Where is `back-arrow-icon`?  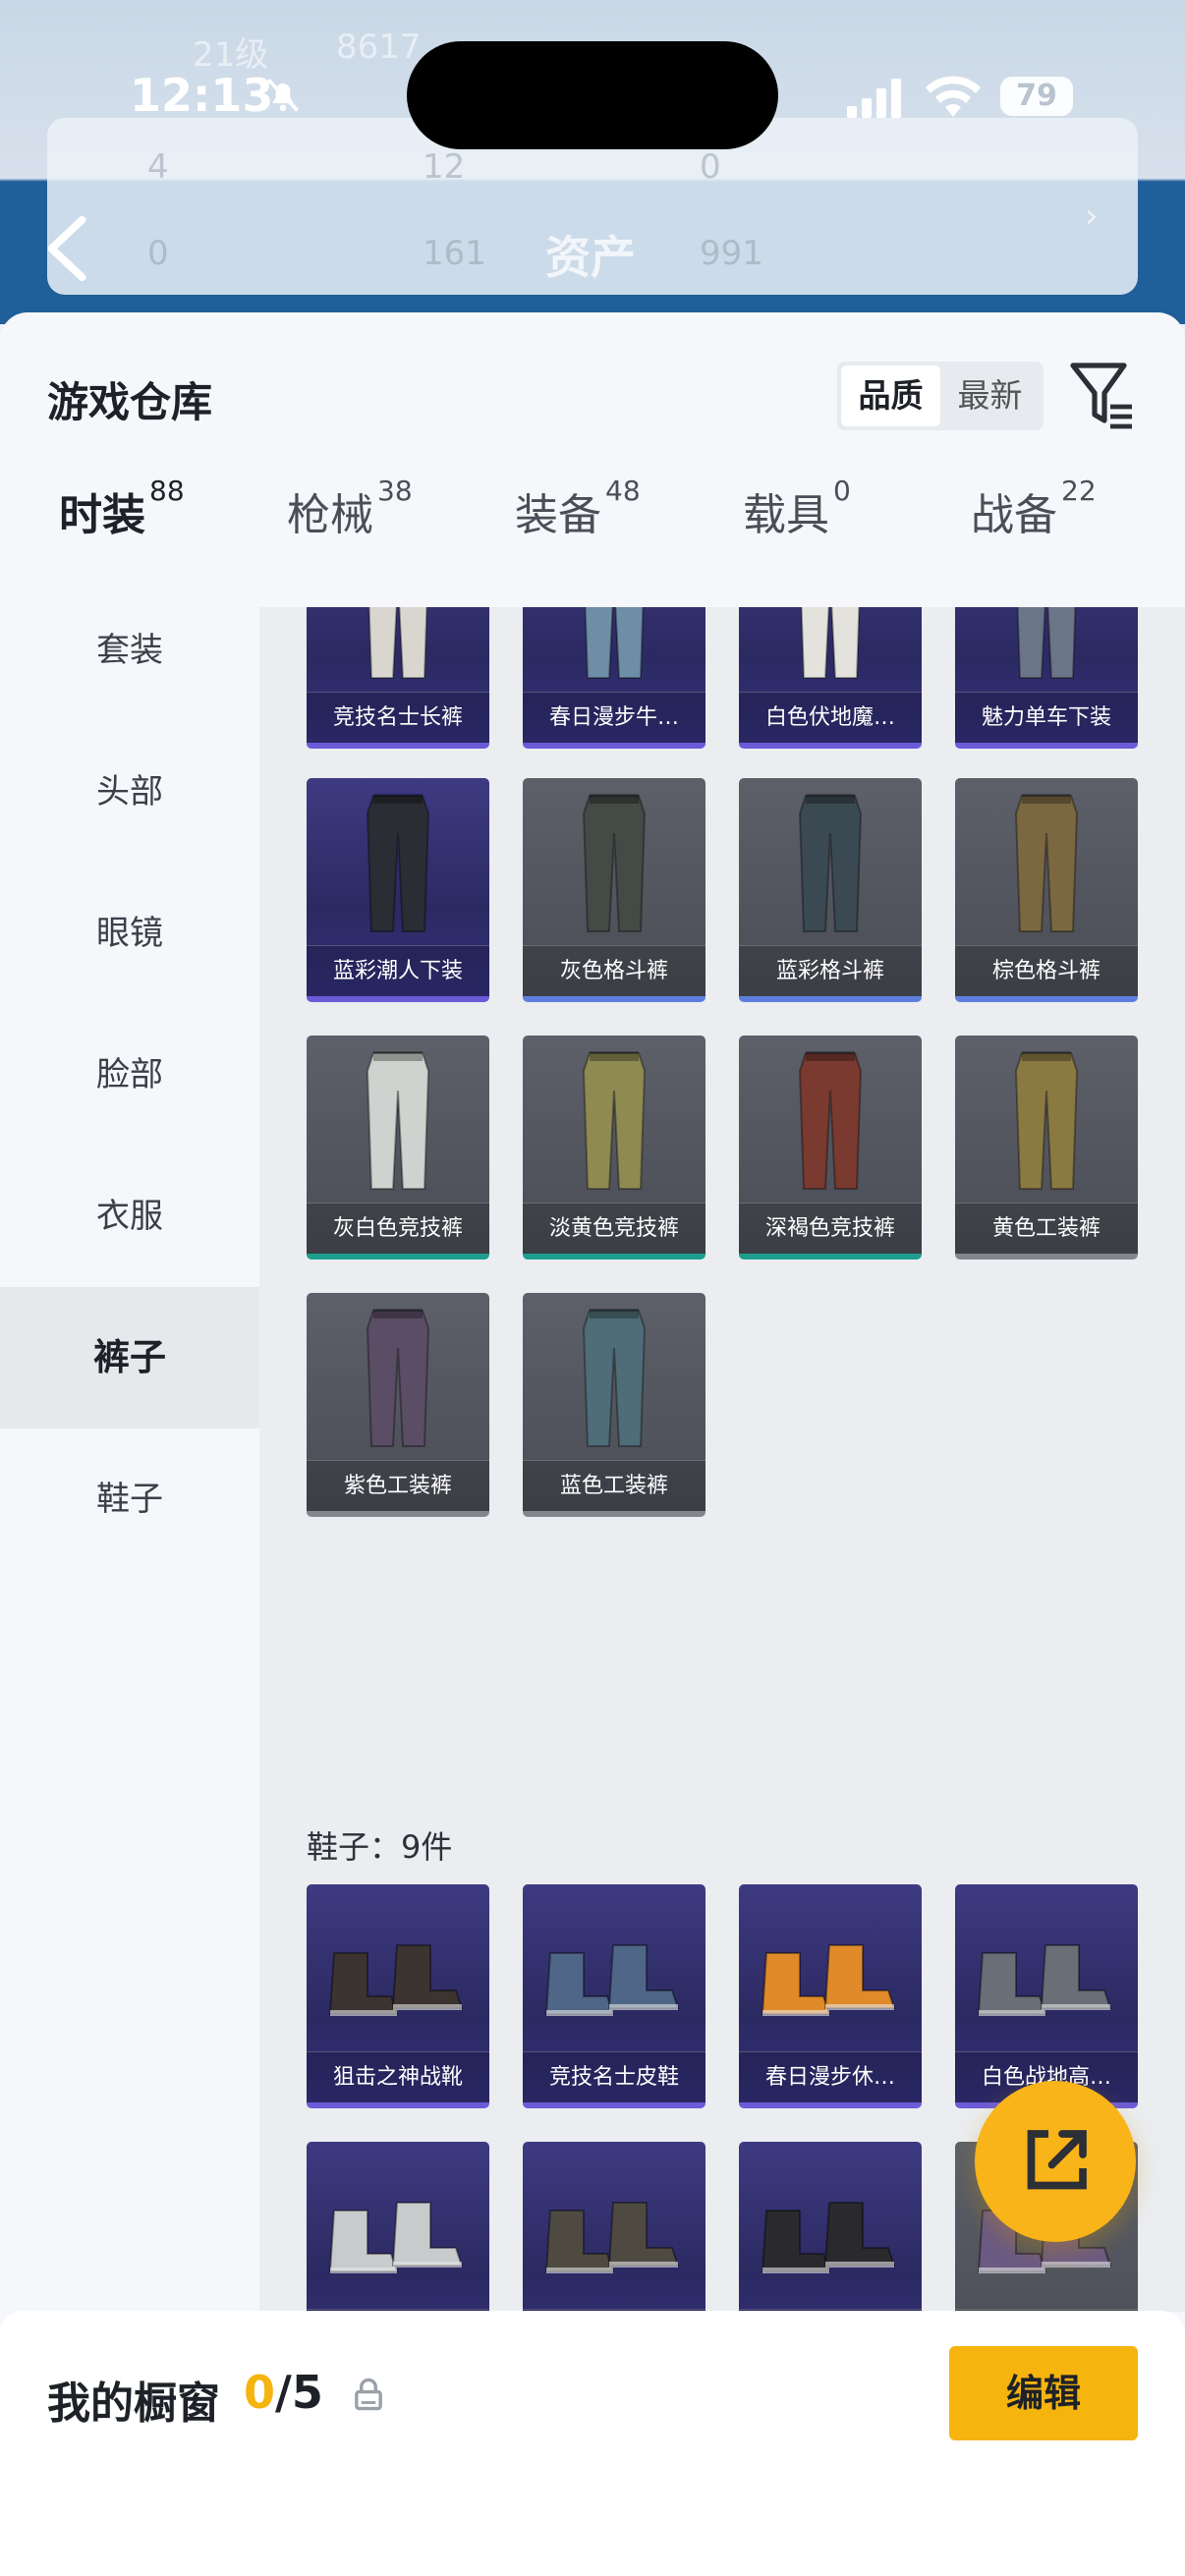
back-arrow-icon is located at coordinates (67, 248).